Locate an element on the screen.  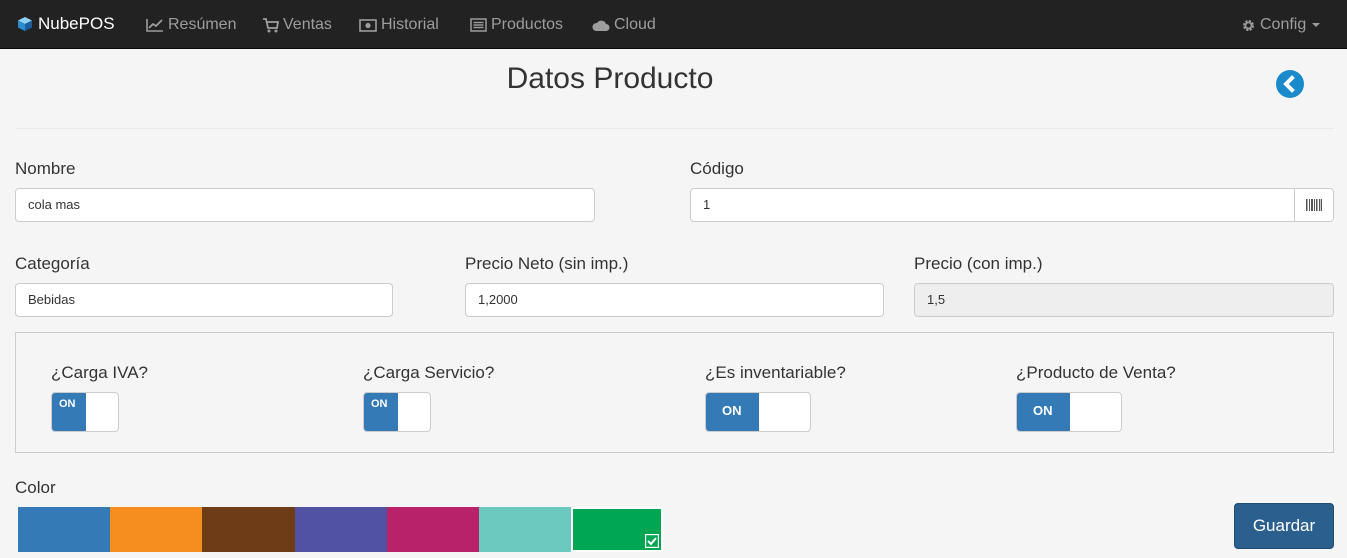
carga-servicio-label: ¿Carga Servicio? is located at coordinates (429, 372).